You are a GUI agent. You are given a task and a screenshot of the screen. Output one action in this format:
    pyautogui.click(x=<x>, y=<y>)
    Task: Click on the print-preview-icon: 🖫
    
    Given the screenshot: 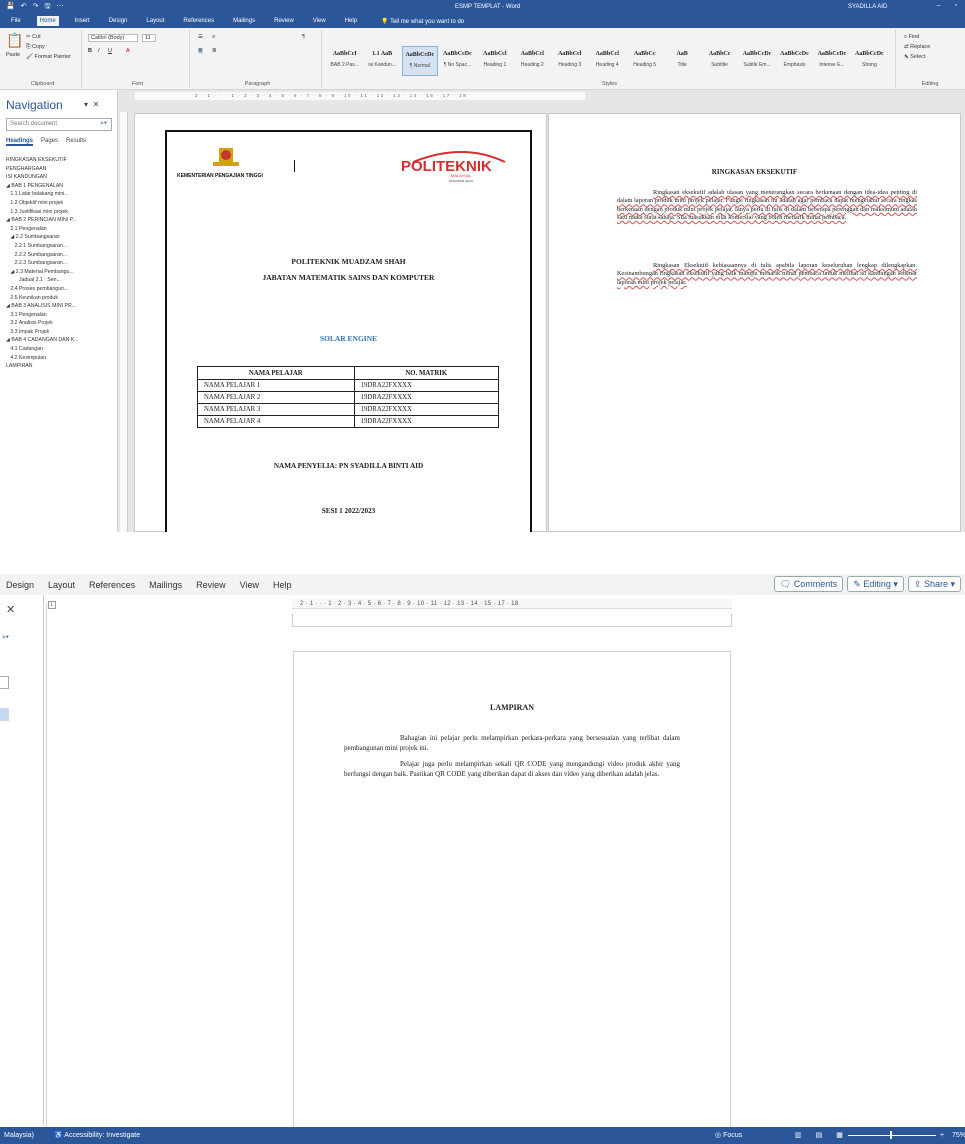 What is the action you would take?
    pyautogui.click(x=47, y=7)
    